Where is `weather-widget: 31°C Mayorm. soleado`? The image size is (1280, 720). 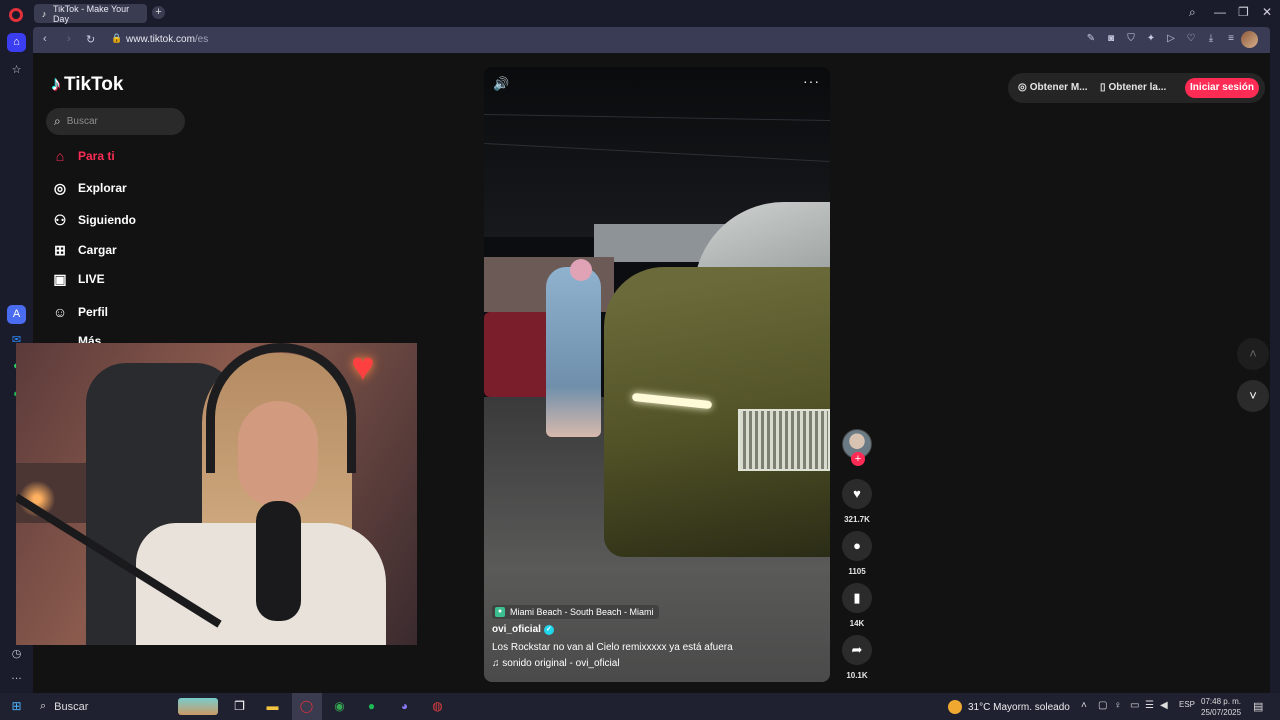
weather-widget: 31°C Mayorm. soleado is located at coordinates (1009, 707).